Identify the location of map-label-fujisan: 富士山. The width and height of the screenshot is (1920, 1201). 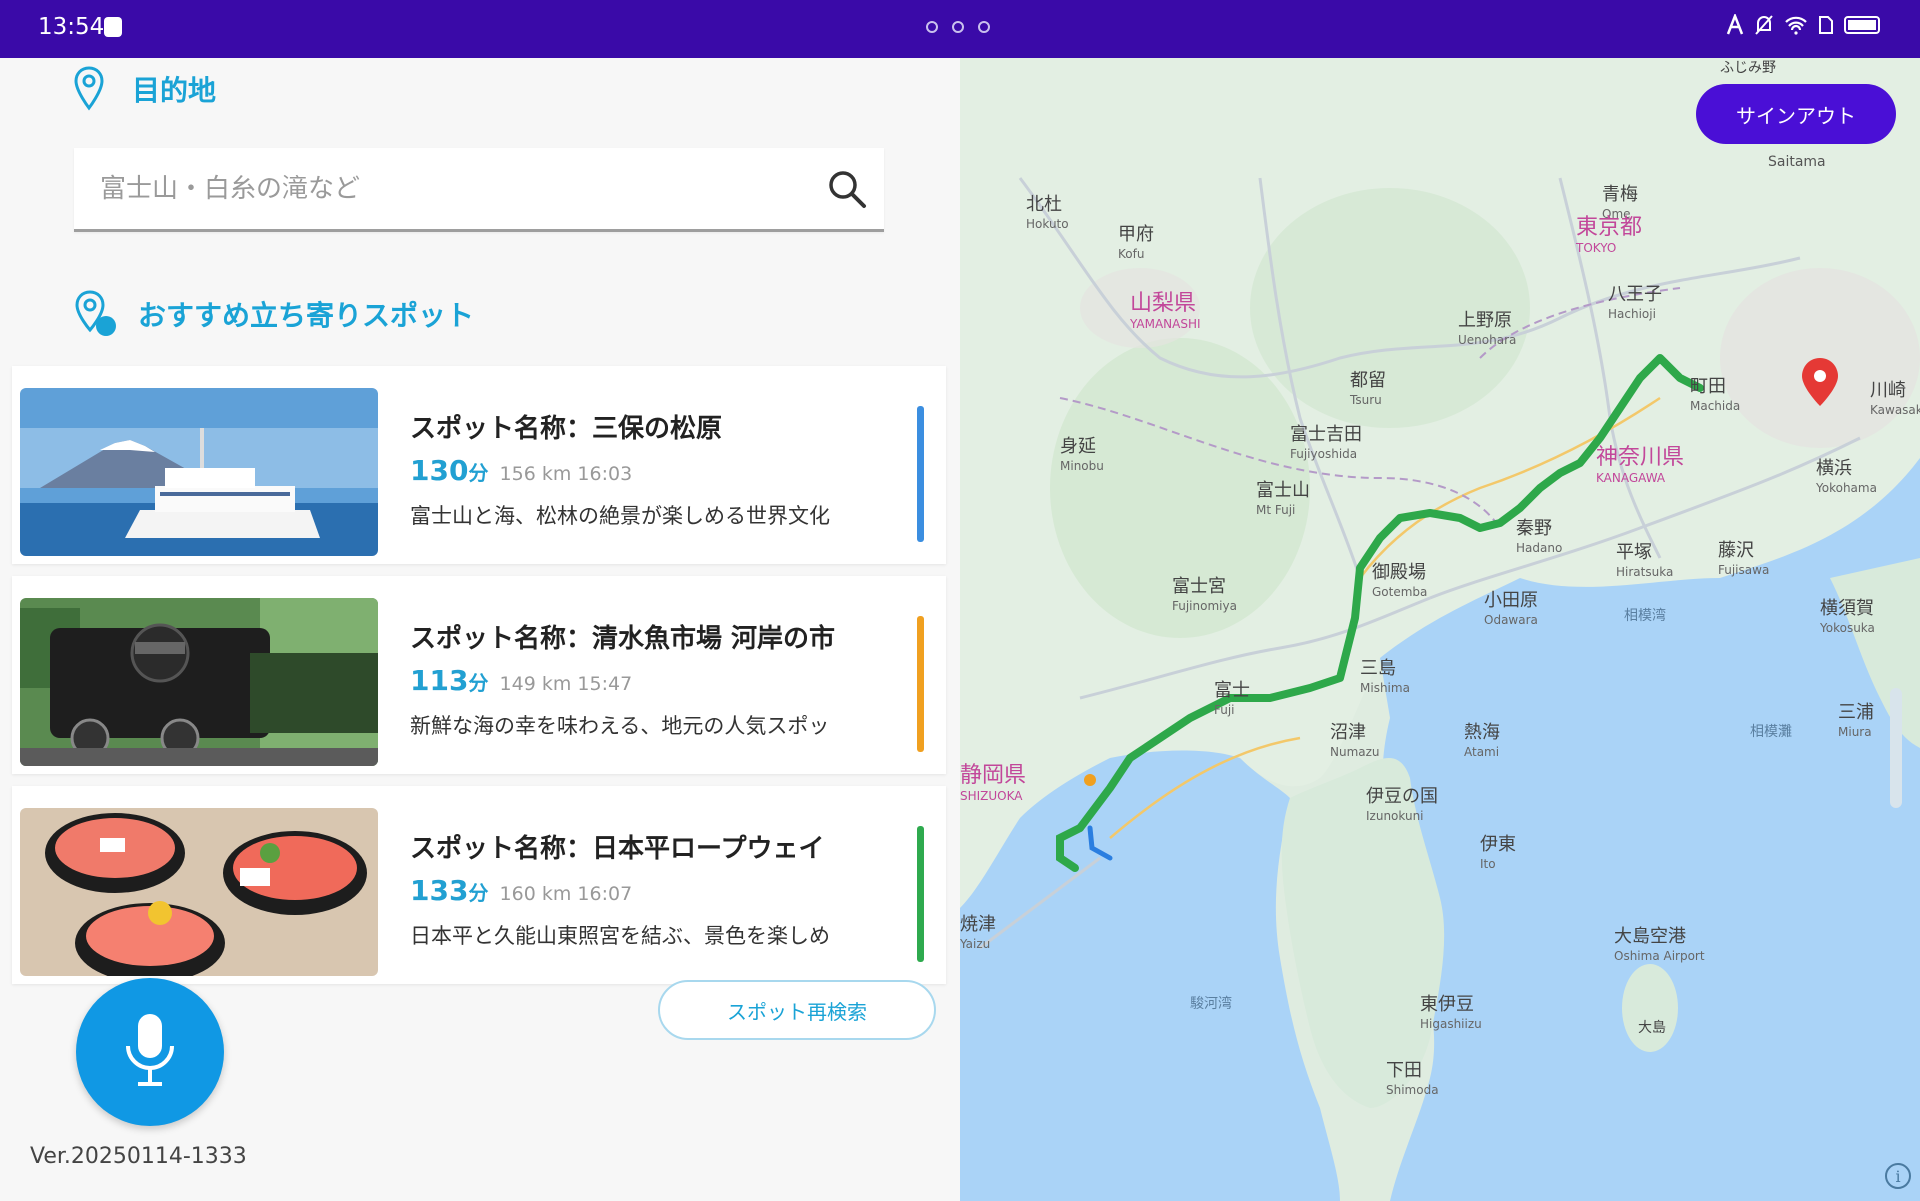
(1283, 490).